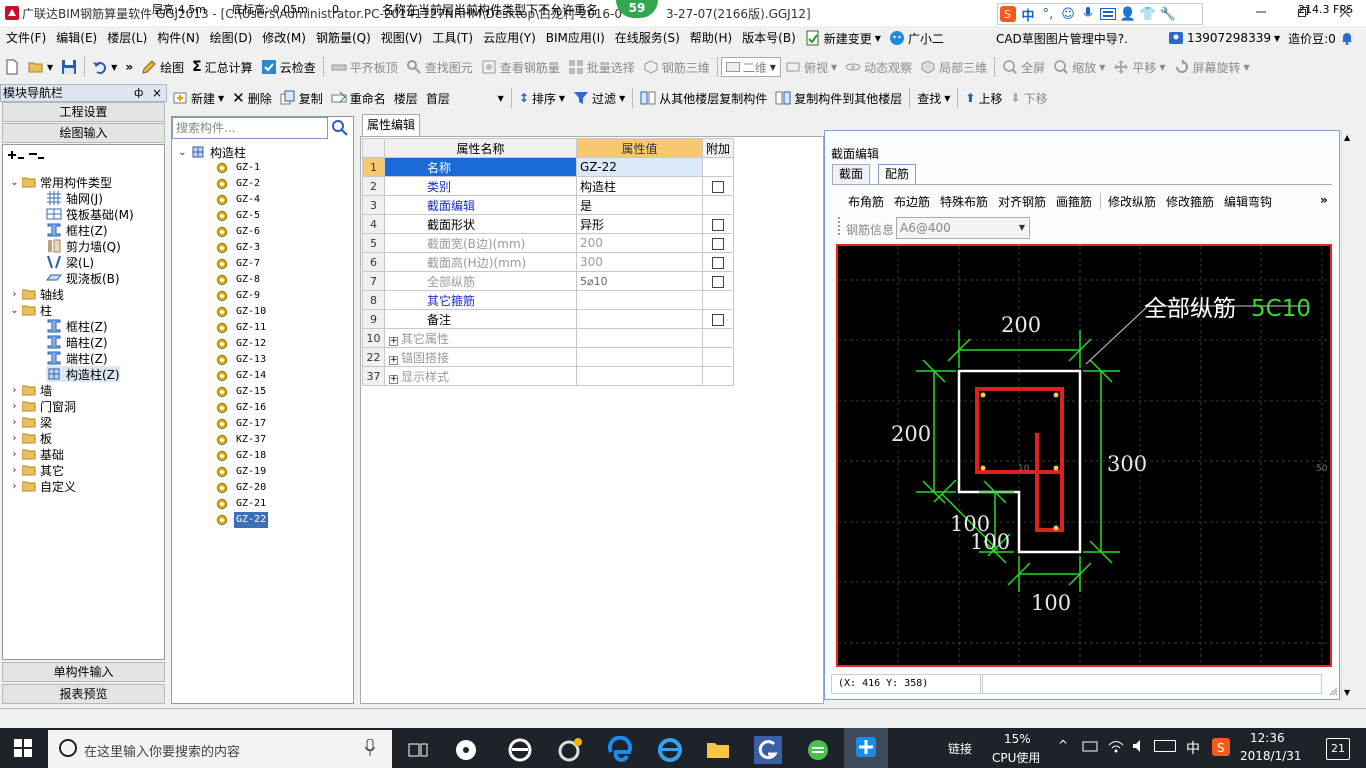  I want to click on menu-edit: 编辑(E), so click(76, 38).